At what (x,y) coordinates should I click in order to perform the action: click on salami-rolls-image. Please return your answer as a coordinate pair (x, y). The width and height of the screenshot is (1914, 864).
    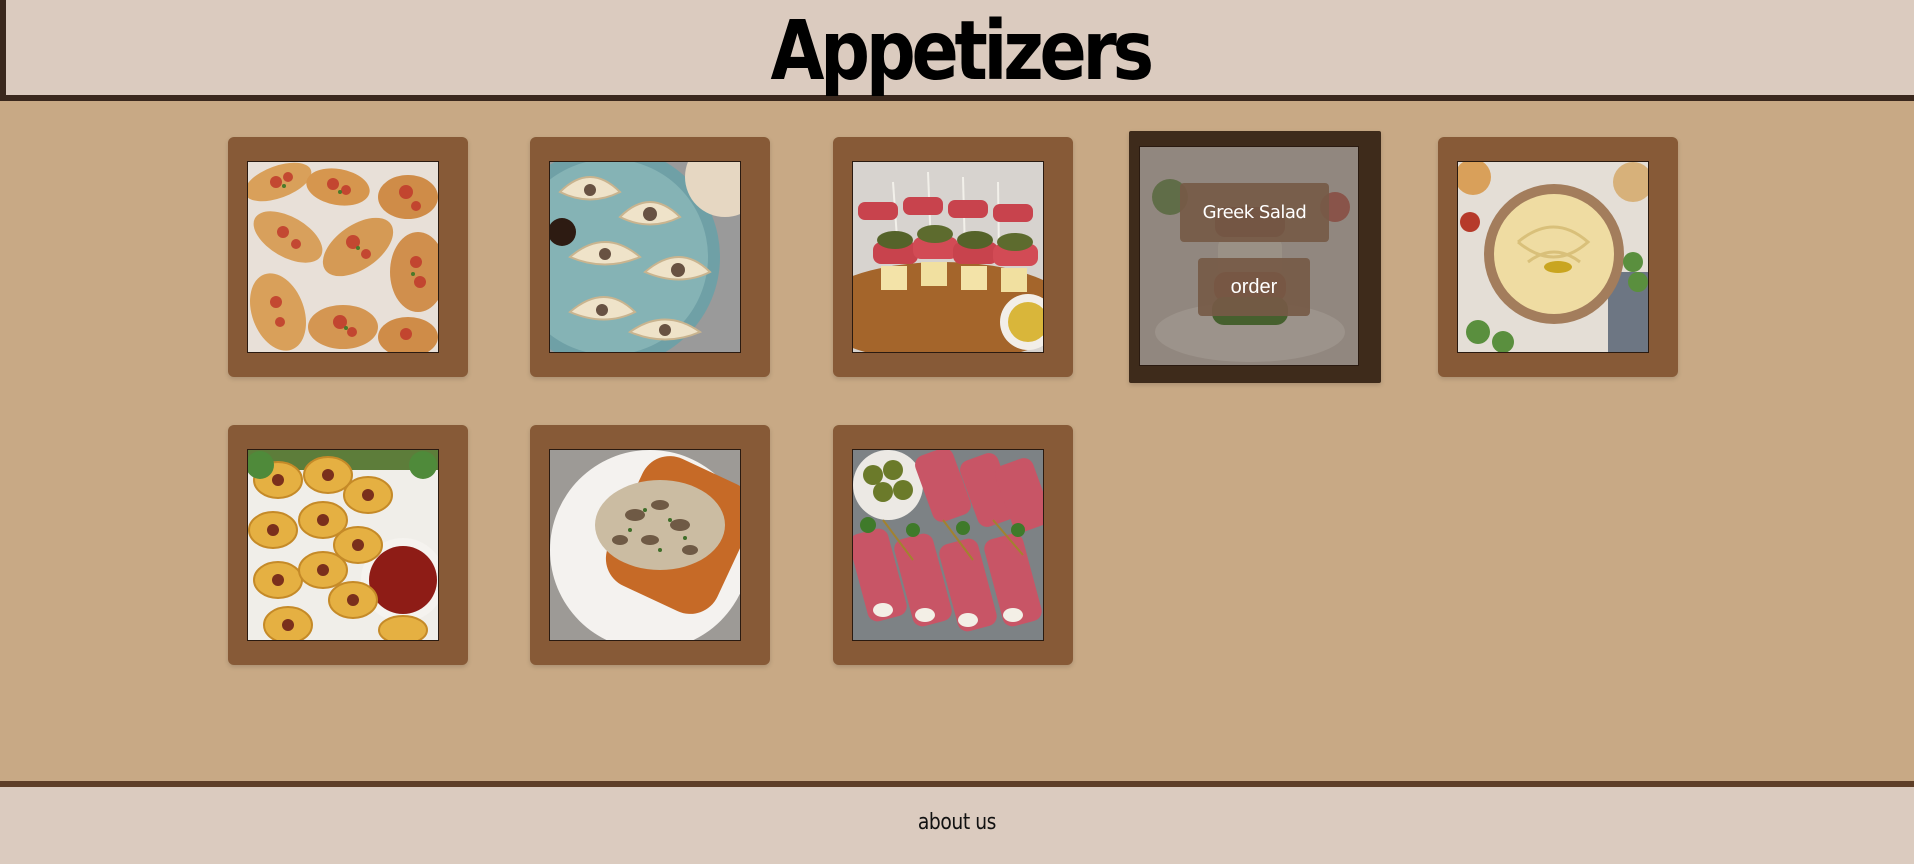
    Looking at the image, I should click on (948, 545).